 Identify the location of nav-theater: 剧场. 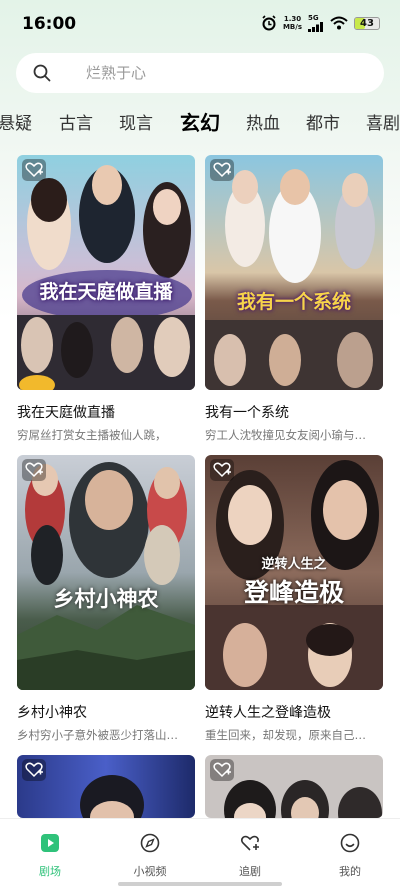
(50, 854).